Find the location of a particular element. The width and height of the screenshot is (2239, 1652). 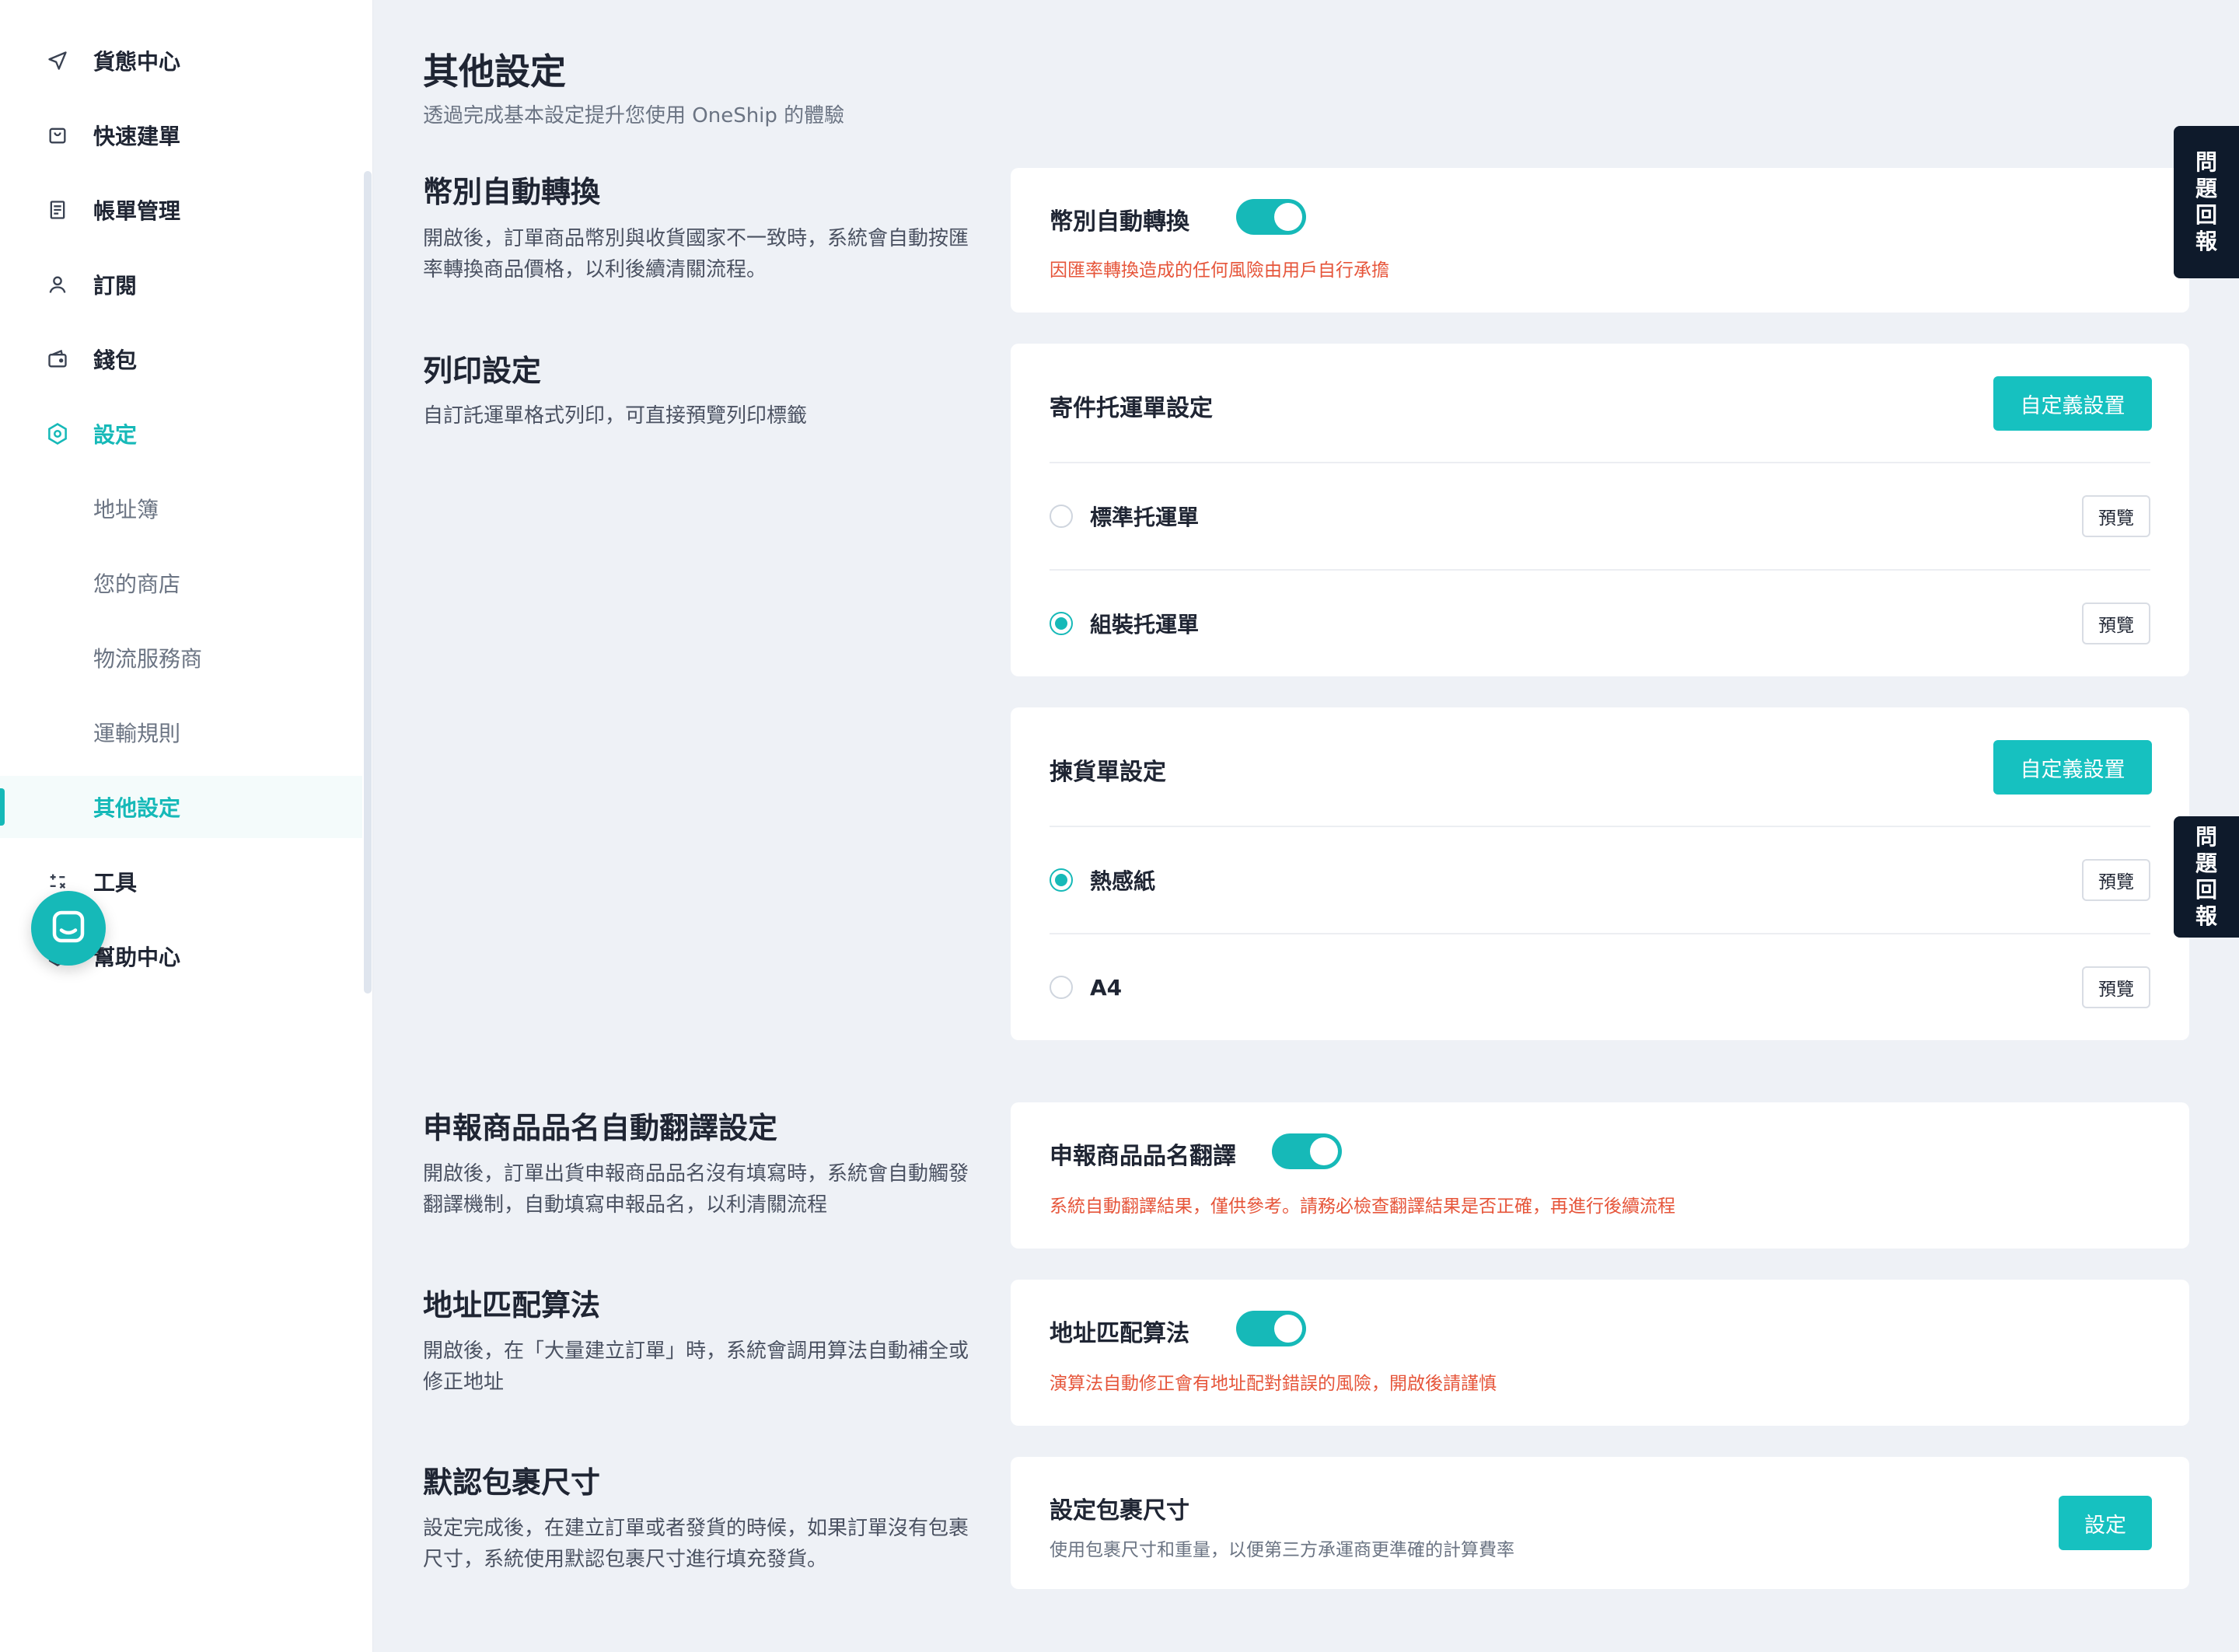

wallet-icon is located at coordinates (57, 359).